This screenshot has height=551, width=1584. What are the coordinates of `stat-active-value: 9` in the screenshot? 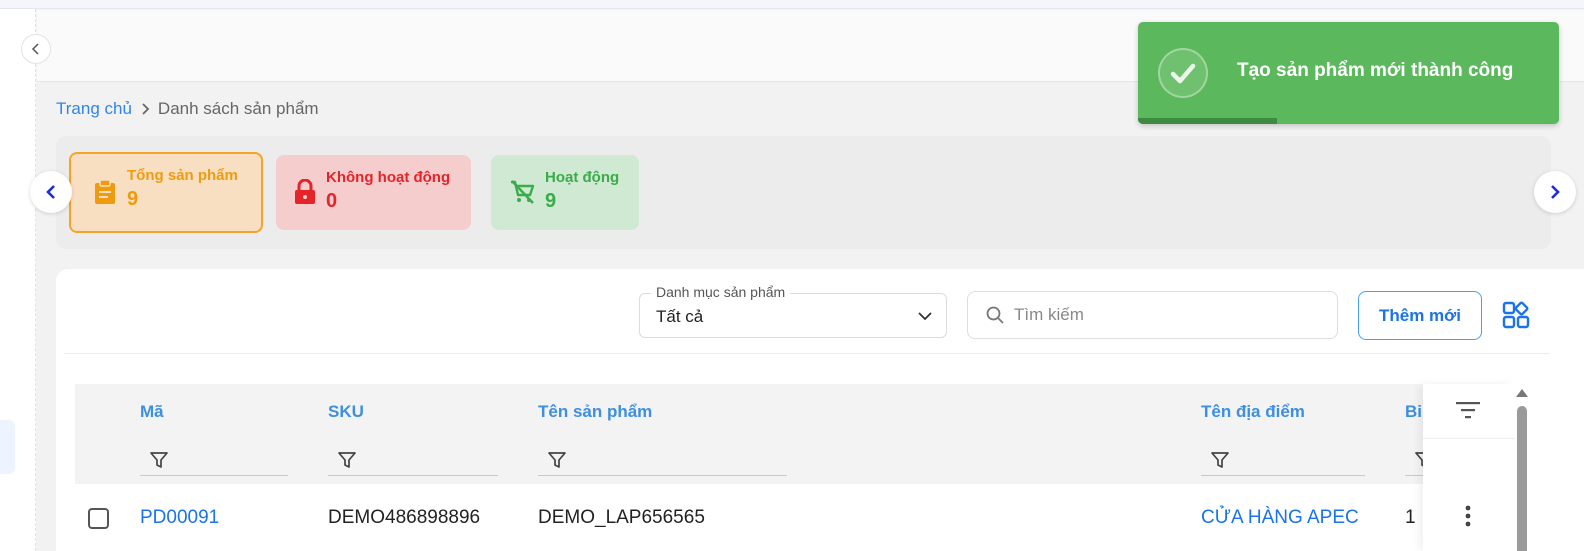 It's located at (551, 201).